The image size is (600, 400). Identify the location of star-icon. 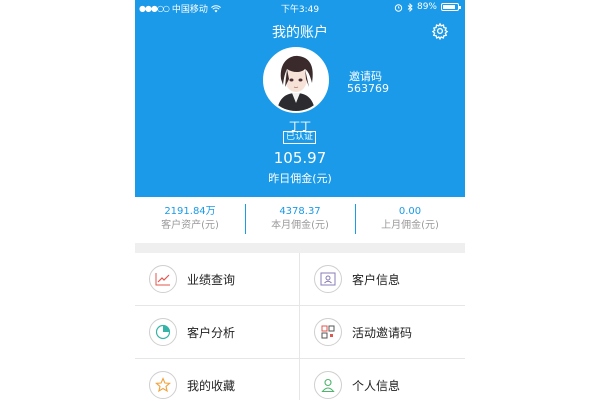
(163, 385).